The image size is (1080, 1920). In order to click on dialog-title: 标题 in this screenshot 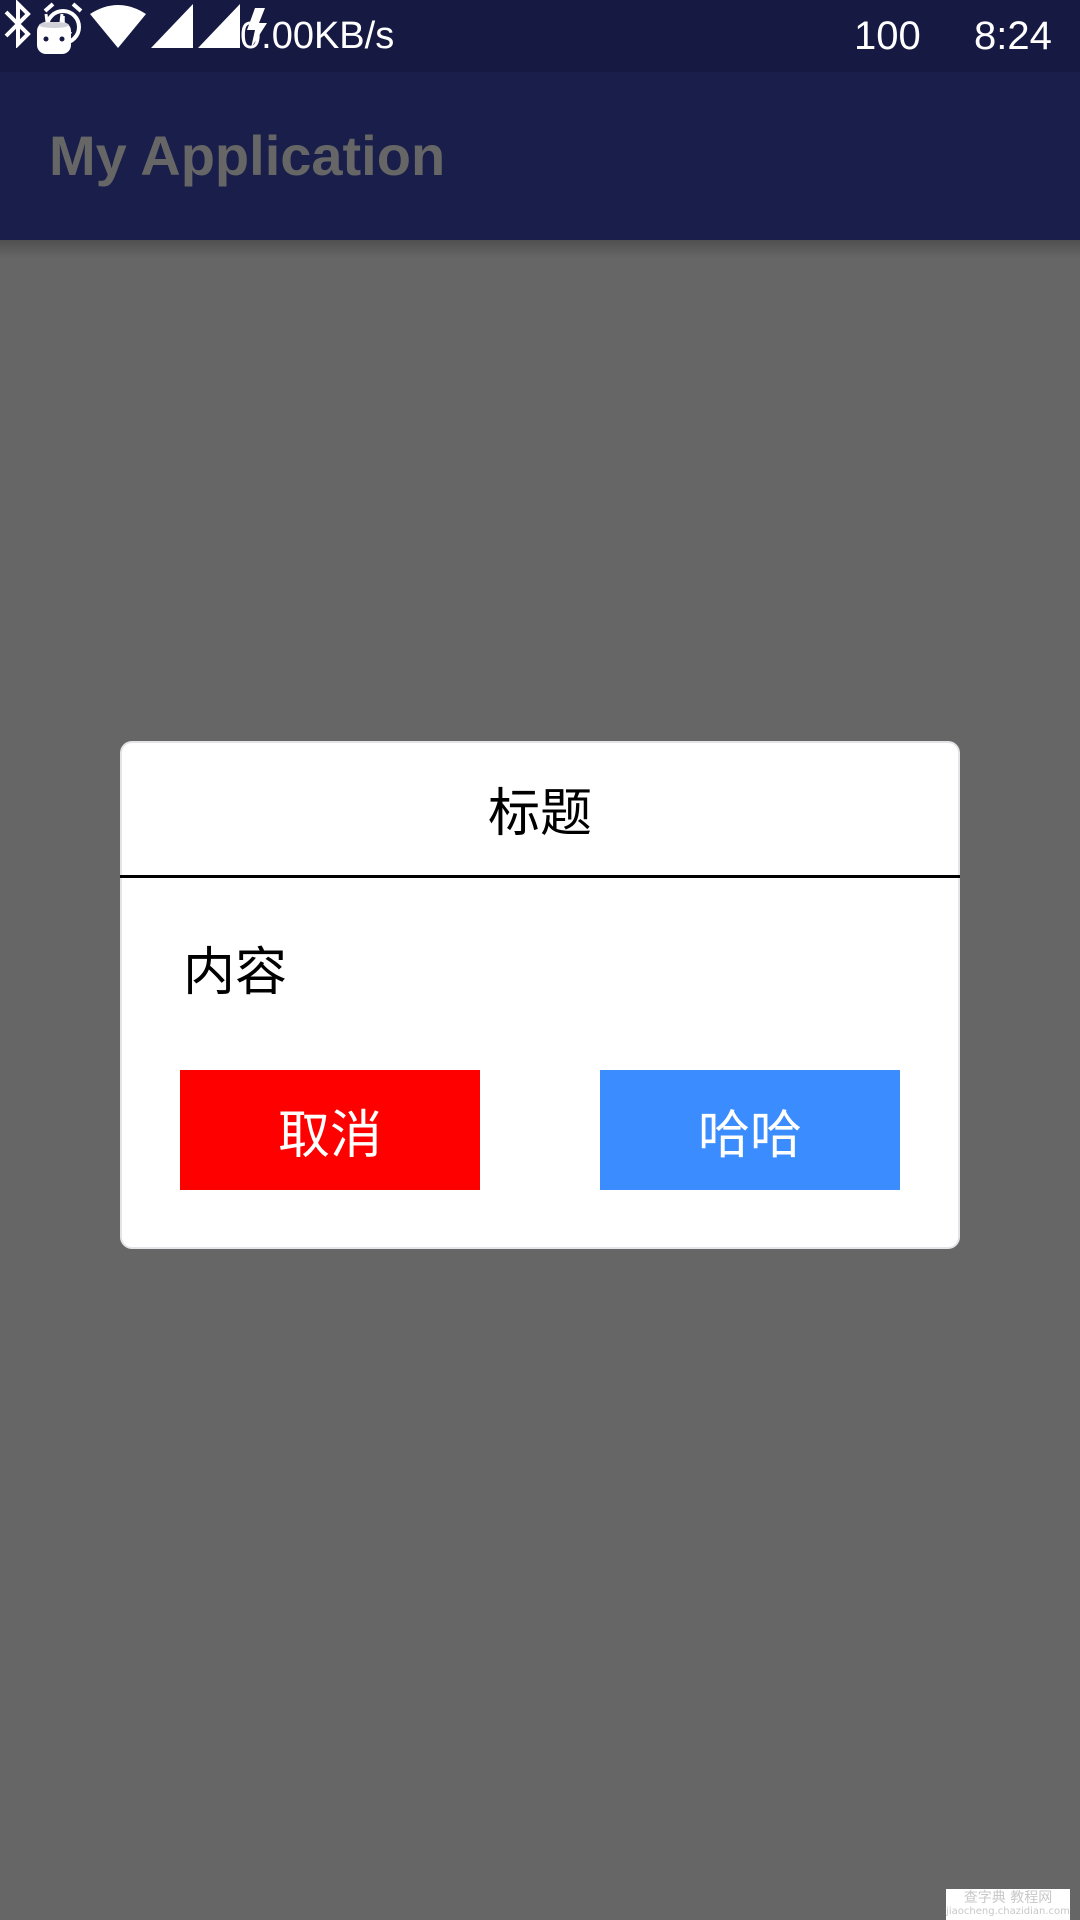, I will do `click(539, 813)`.